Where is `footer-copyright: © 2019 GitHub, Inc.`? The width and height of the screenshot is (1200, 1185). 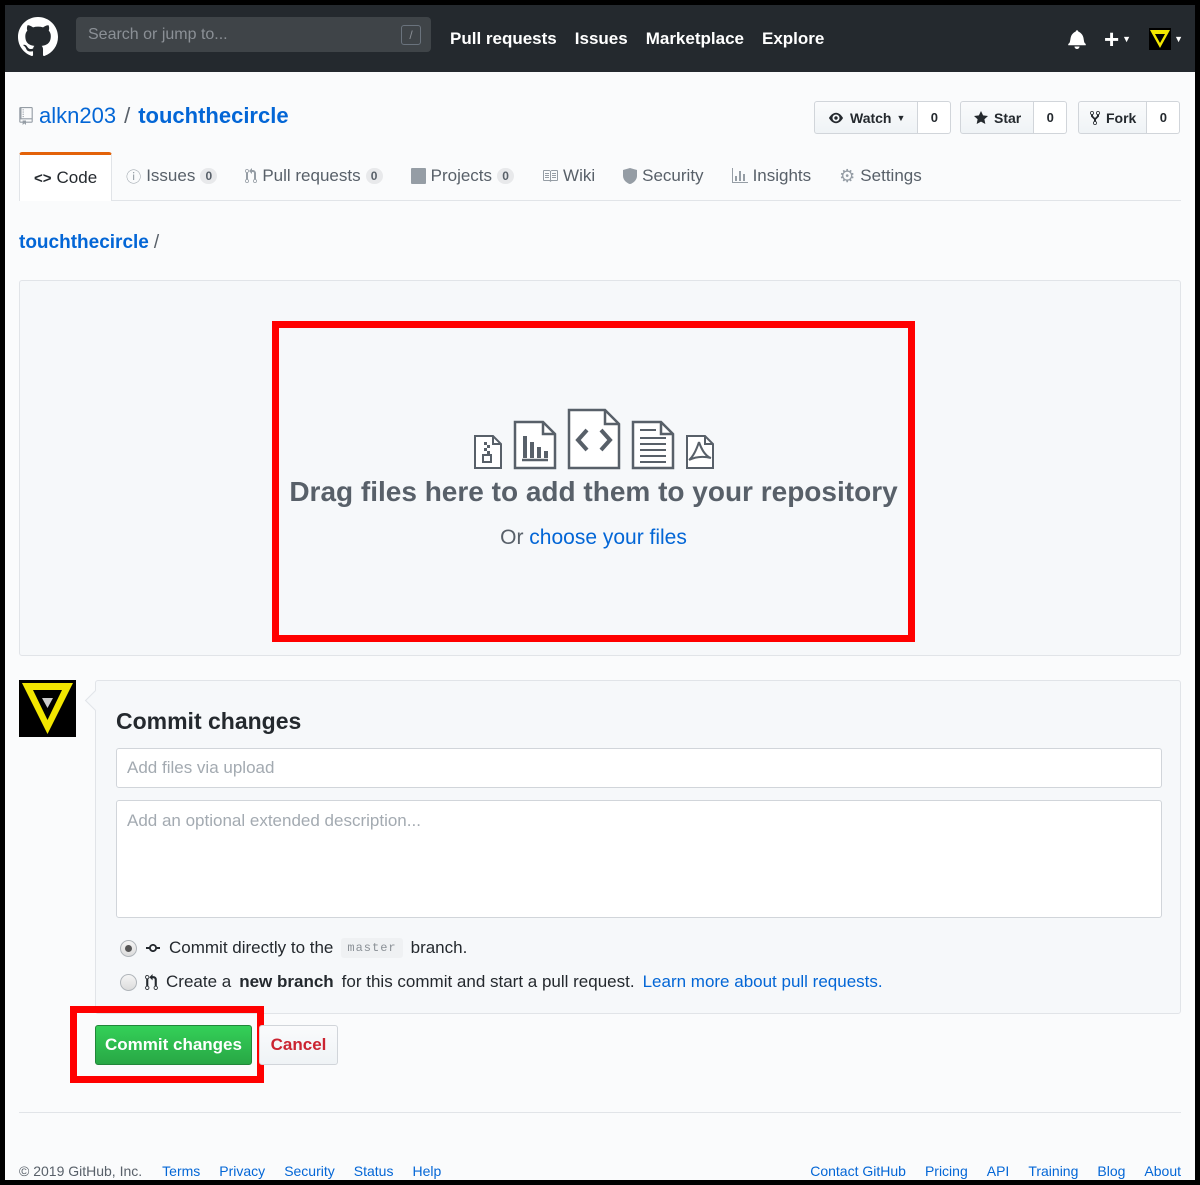 footer-copyright: © 2019 GitHub, Inc. is located at coordinates (81, 1171).